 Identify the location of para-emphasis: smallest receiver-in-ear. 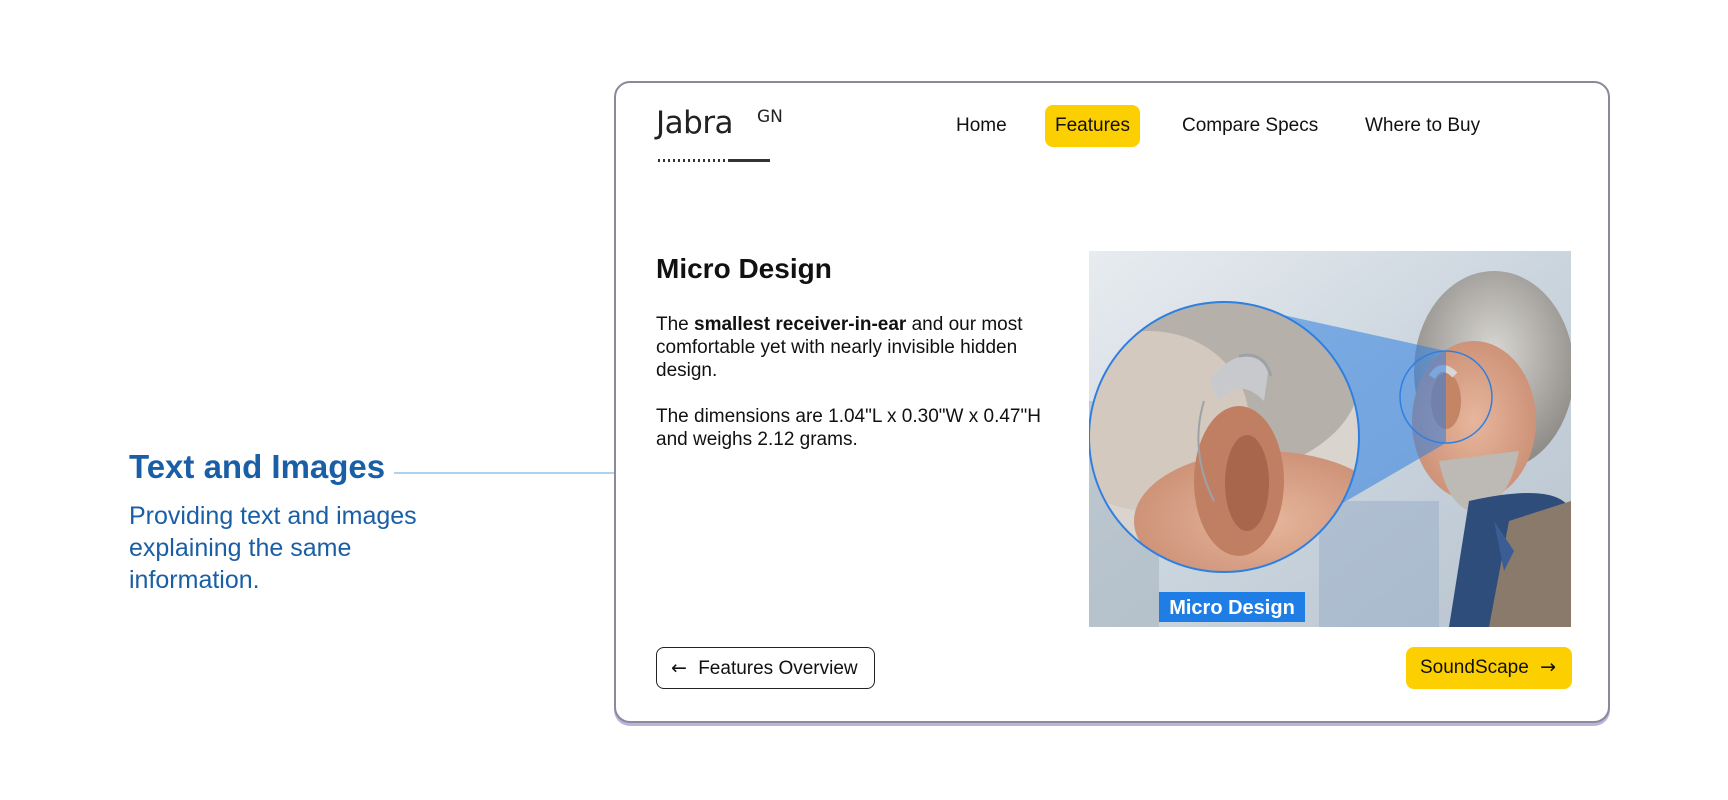
(800, 324).